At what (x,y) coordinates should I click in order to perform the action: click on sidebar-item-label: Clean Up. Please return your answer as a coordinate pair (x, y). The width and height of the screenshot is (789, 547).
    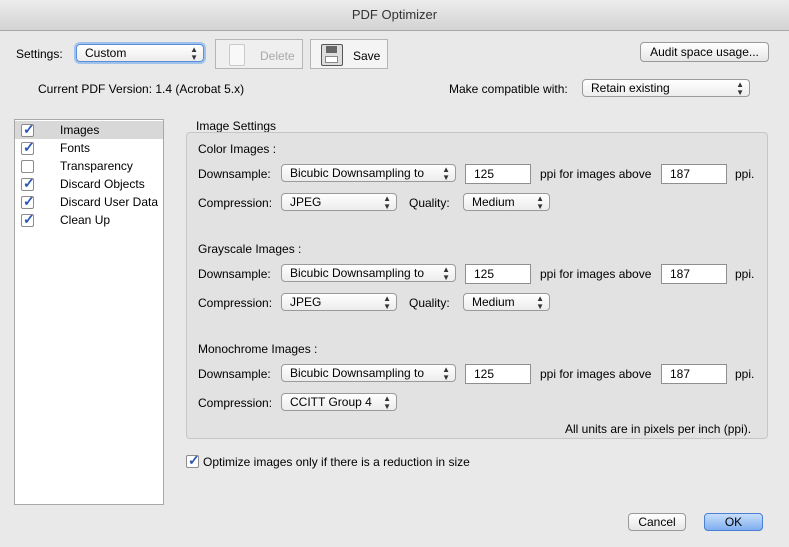
    Looking at the image, I should click on (85, 220).